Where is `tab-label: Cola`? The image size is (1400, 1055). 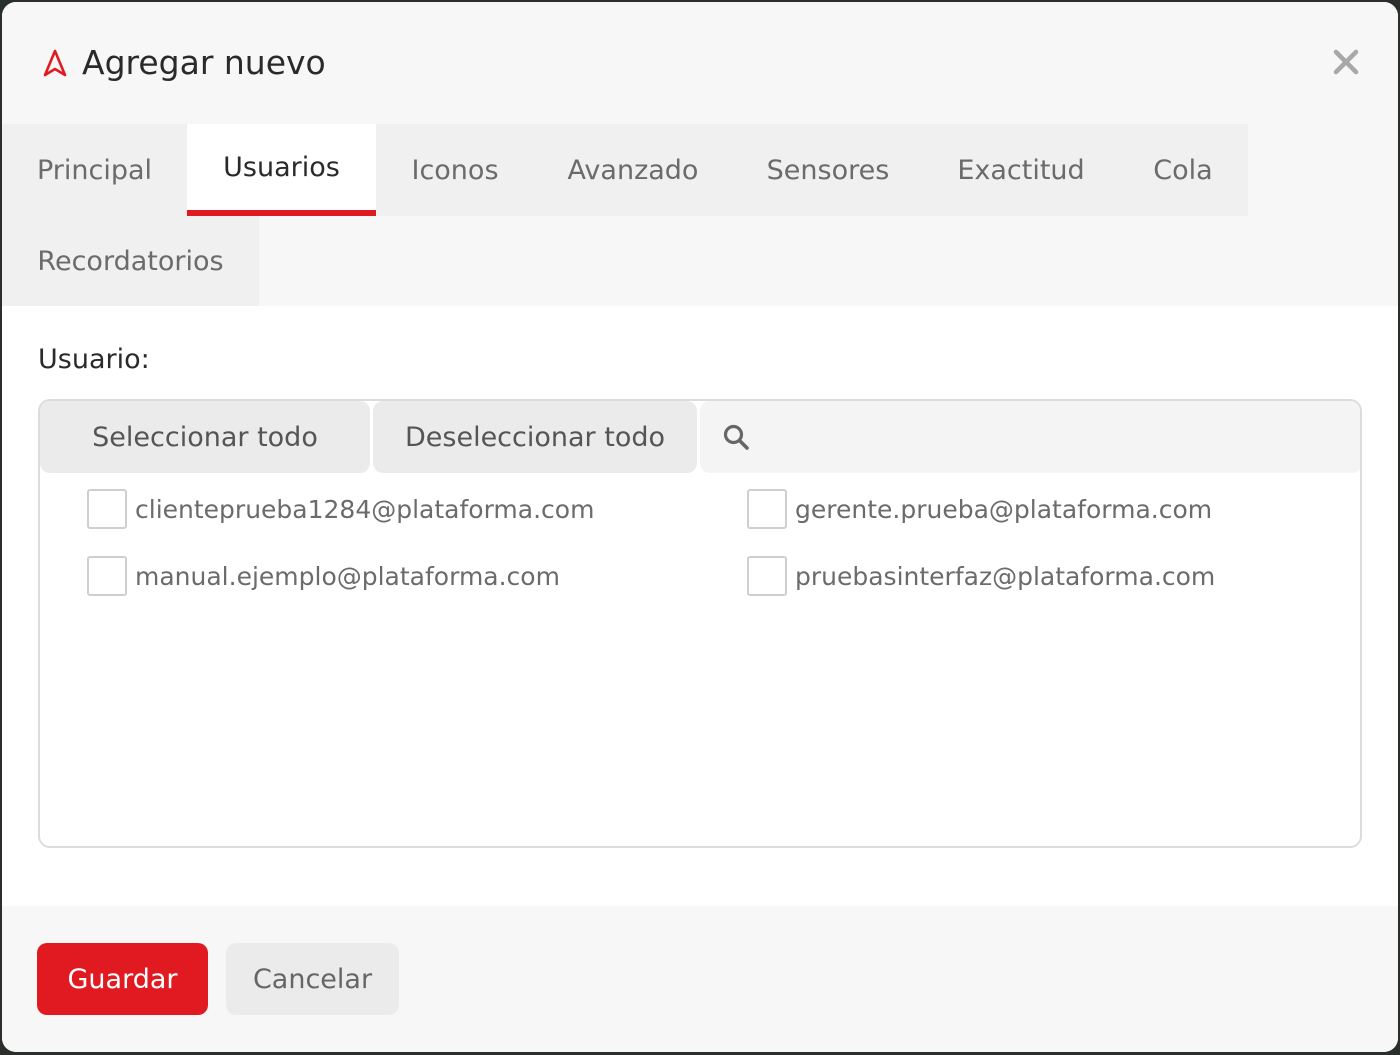
tab-label: Cola is located at coordinates (1183, 170).